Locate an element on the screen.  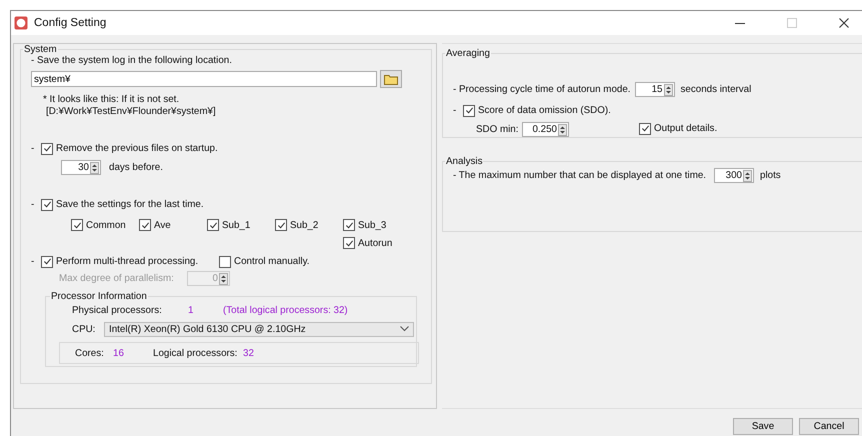
path-field: system¥ is located at coordinates (204, 79).